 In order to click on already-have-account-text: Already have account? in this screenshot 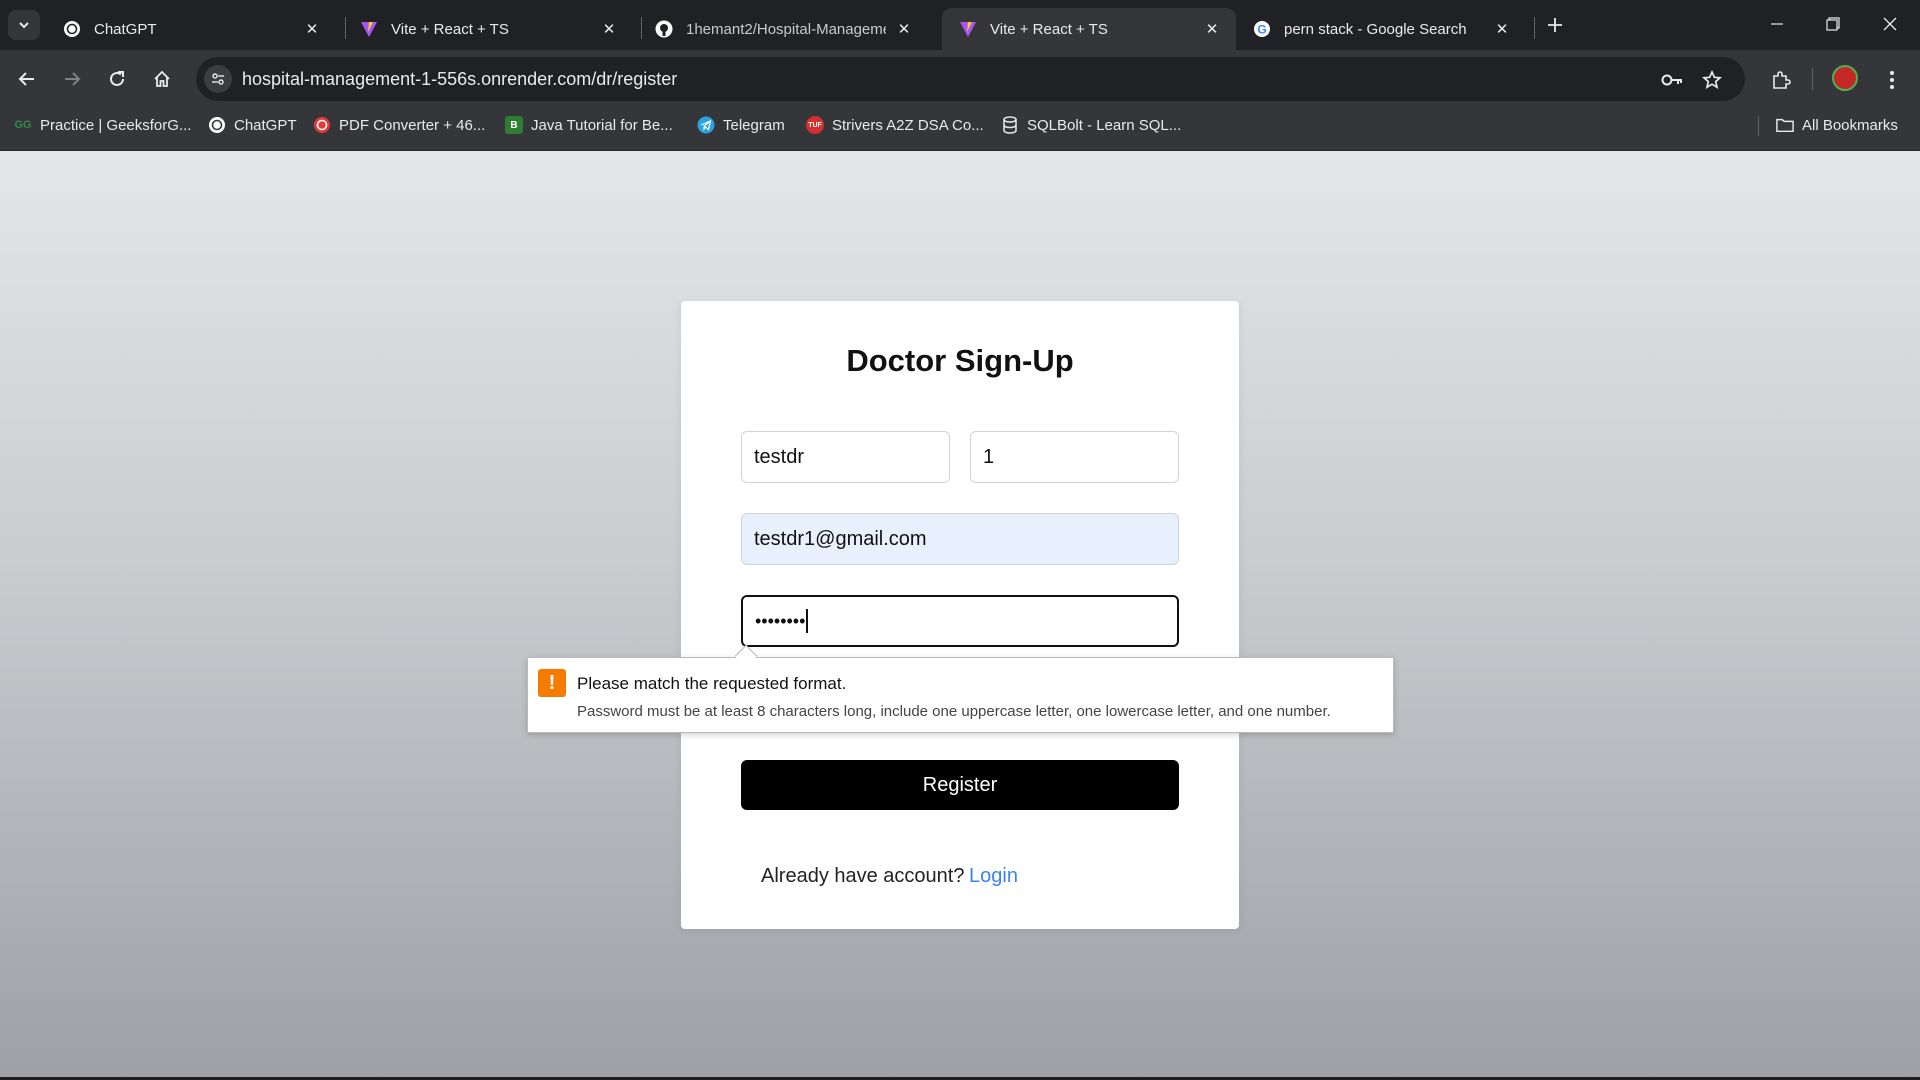, I will do `click(863, 876)`.